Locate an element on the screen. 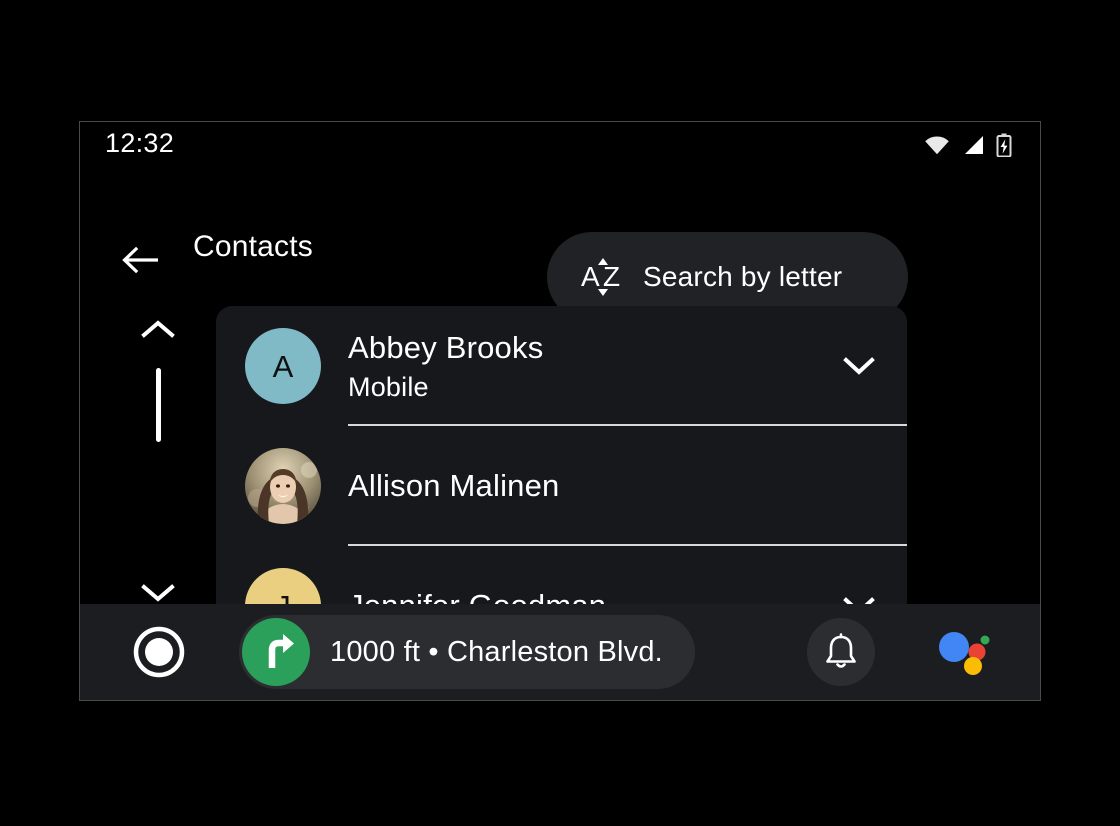  chevron-up-icon is located at coordinates (158, 329).